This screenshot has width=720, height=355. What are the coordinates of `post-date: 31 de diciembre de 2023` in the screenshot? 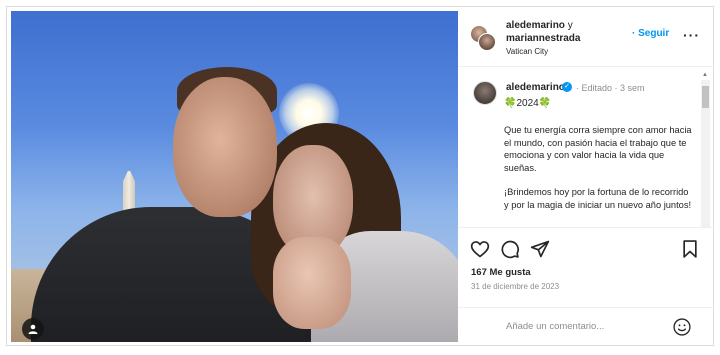 It's located at (515, 286).